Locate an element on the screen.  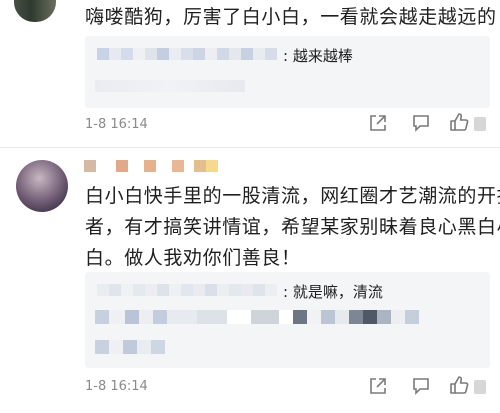
divider is located at coordinates (250, 147).